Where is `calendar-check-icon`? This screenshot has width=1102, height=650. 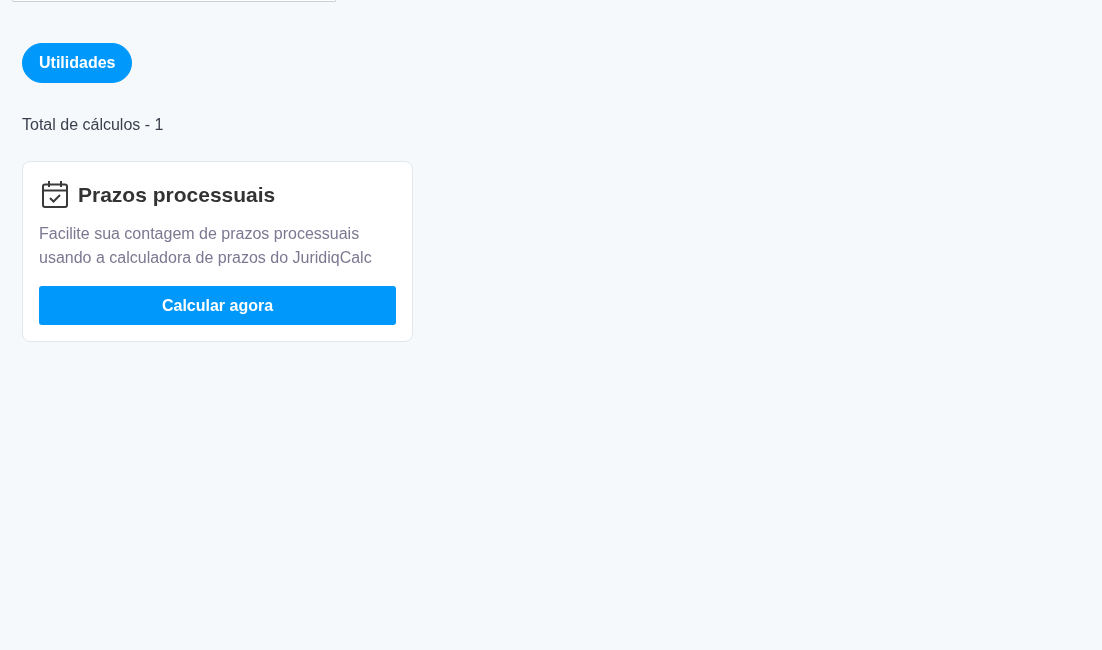
calendar-check-icon is located at coordinates (55, 194).